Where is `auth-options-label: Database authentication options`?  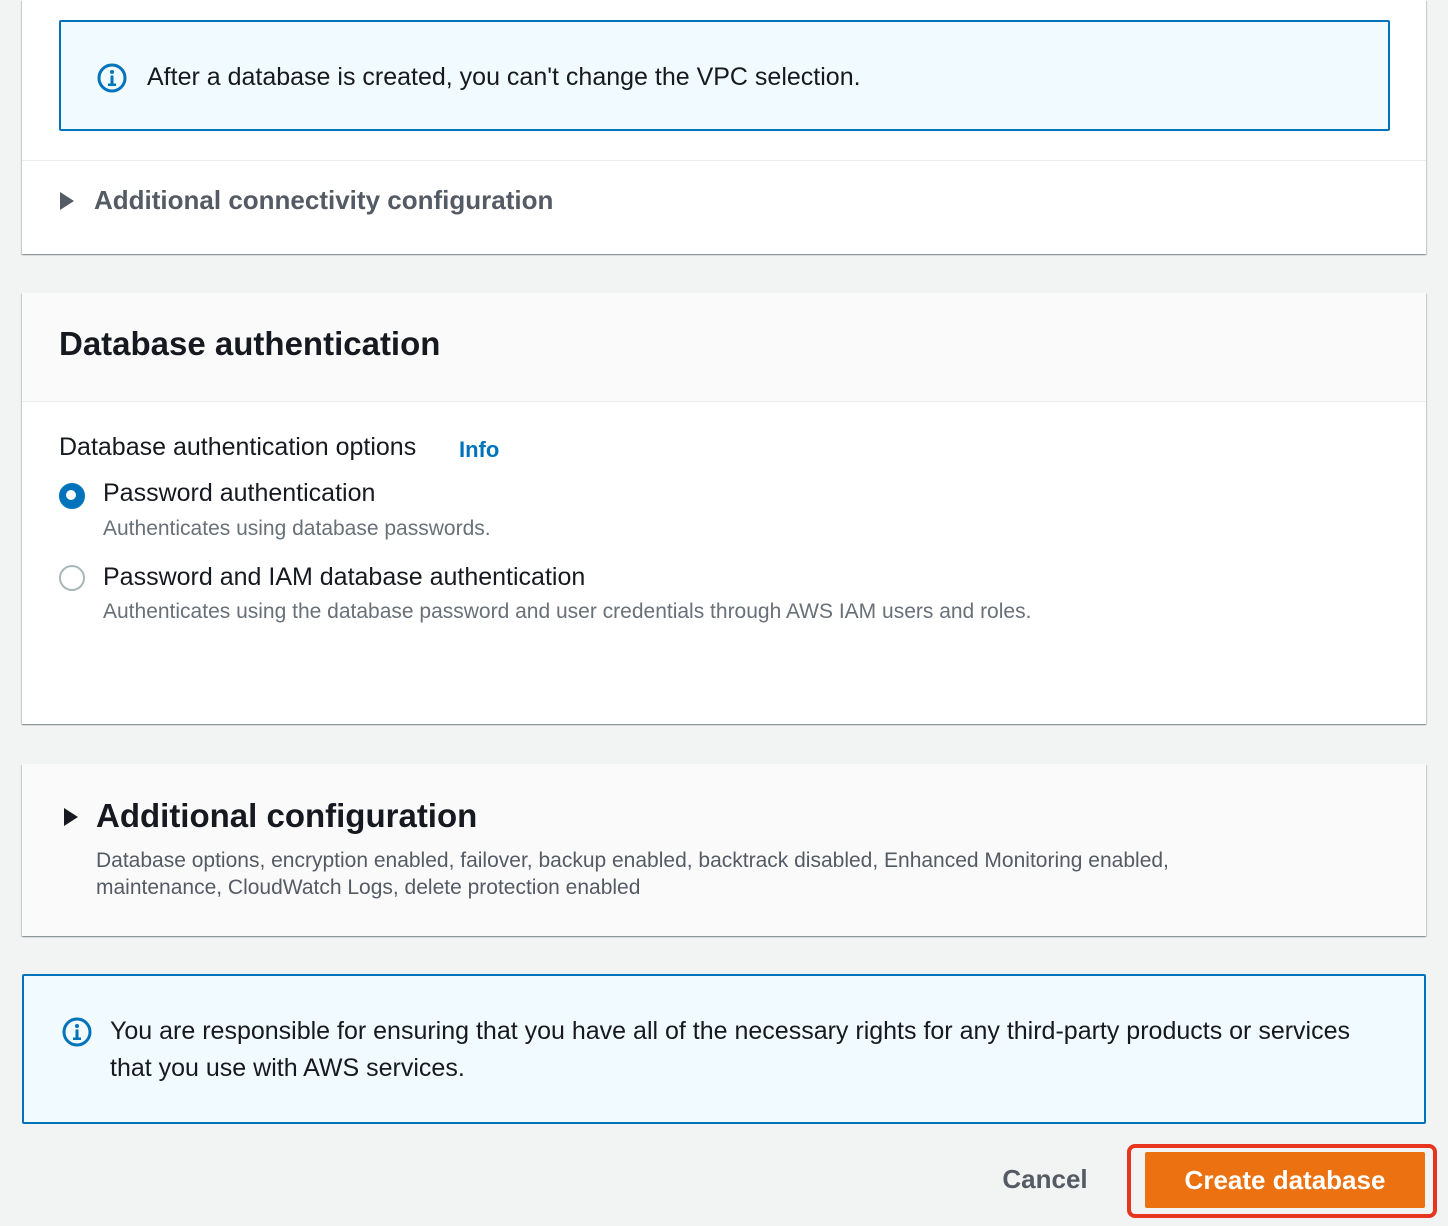 auth-options-label: Database authentication options is located at coordinates (238, 447).